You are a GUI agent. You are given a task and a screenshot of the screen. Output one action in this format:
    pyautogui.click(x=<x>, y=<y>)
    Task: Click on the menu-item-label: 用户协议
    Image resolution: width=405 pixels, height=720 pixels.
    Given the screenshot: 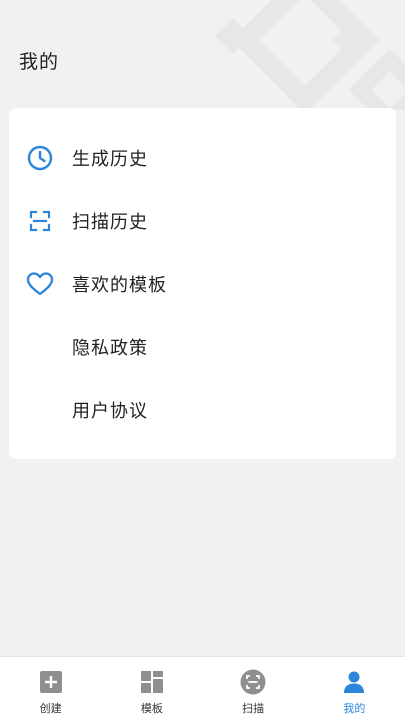 What is the action you would take?
    pyautogui.click(x=110, y=411)
    